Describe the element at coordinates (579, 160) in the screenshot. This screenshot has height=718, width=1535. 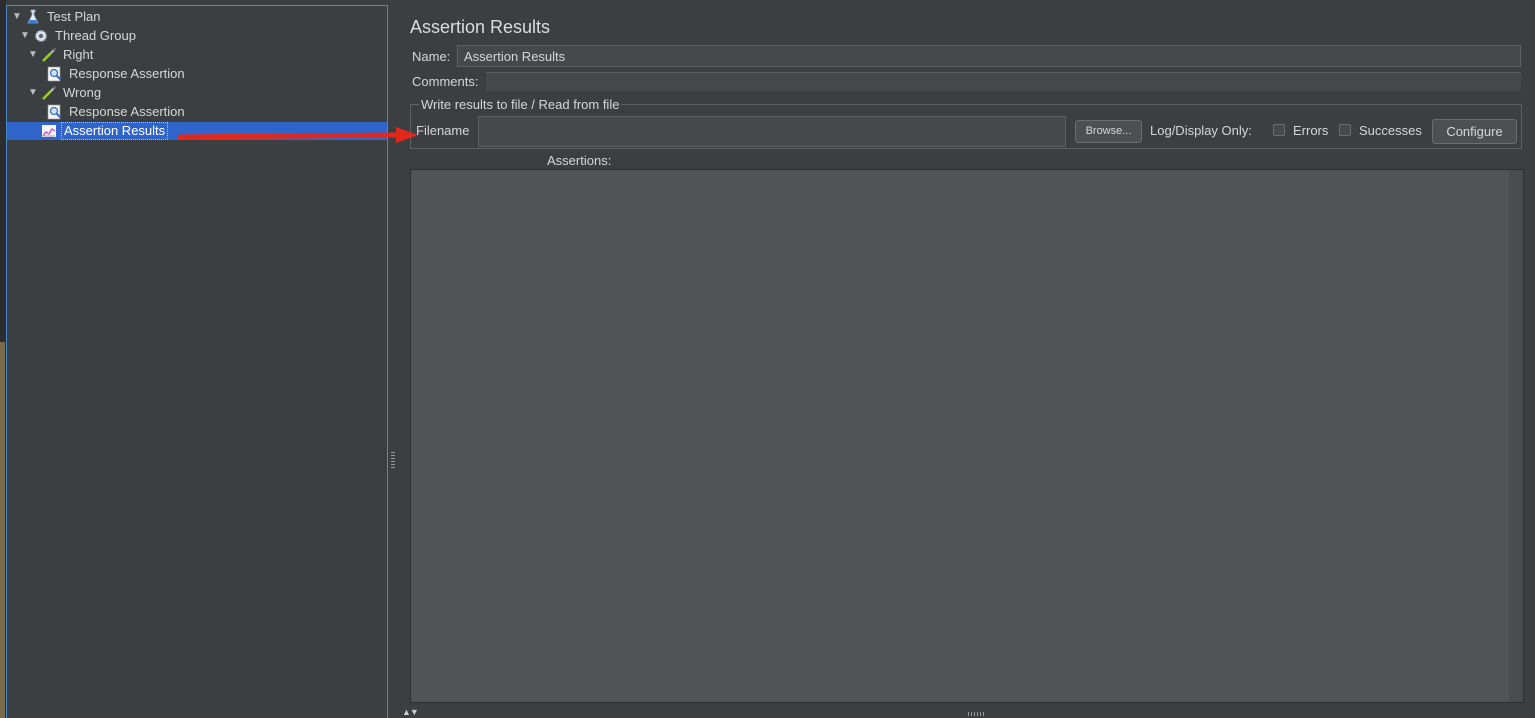
I see `assertions-label: Assertions:` at that location.